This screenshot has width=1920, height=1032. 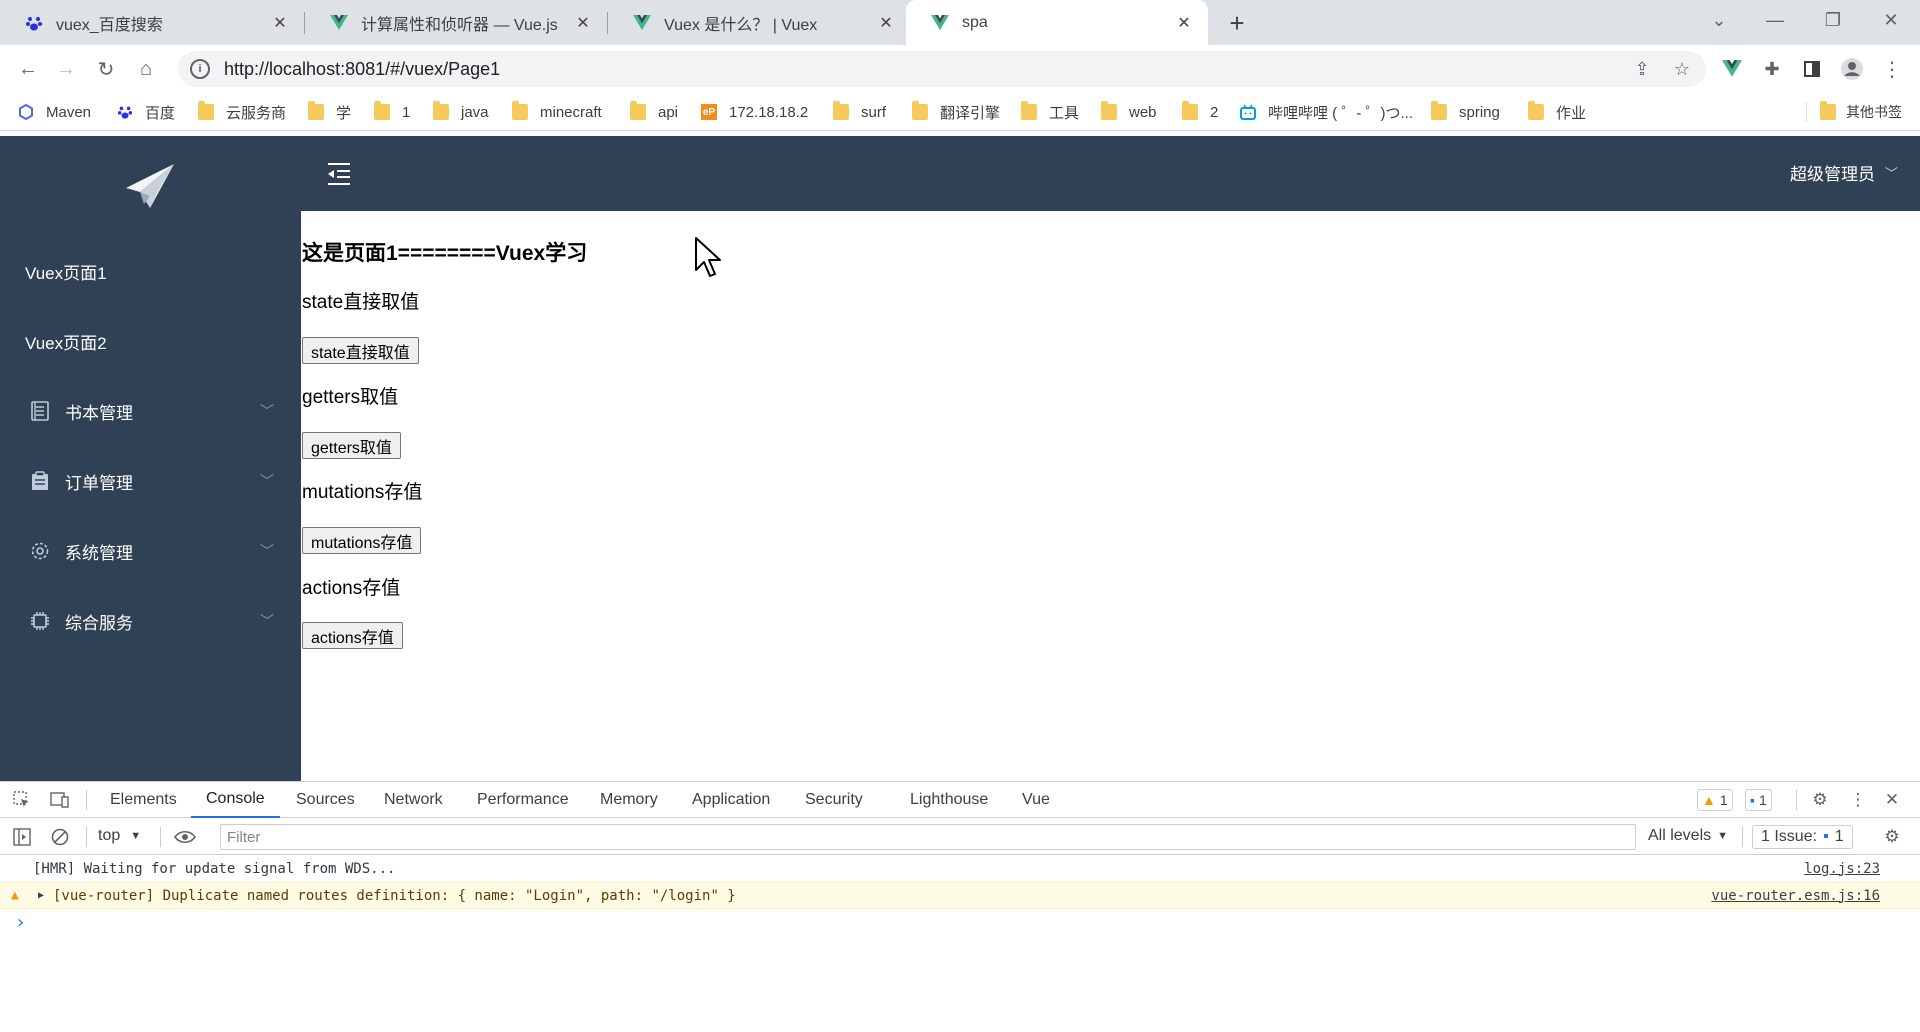 I want to click on menu-fold-icon, so click(x=339, y=174).